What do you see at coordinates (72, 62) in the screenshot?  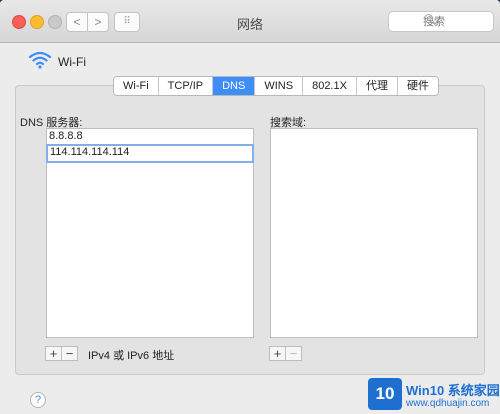 I see `service-name: Wi-Fi` at bounding box center [72, 62].